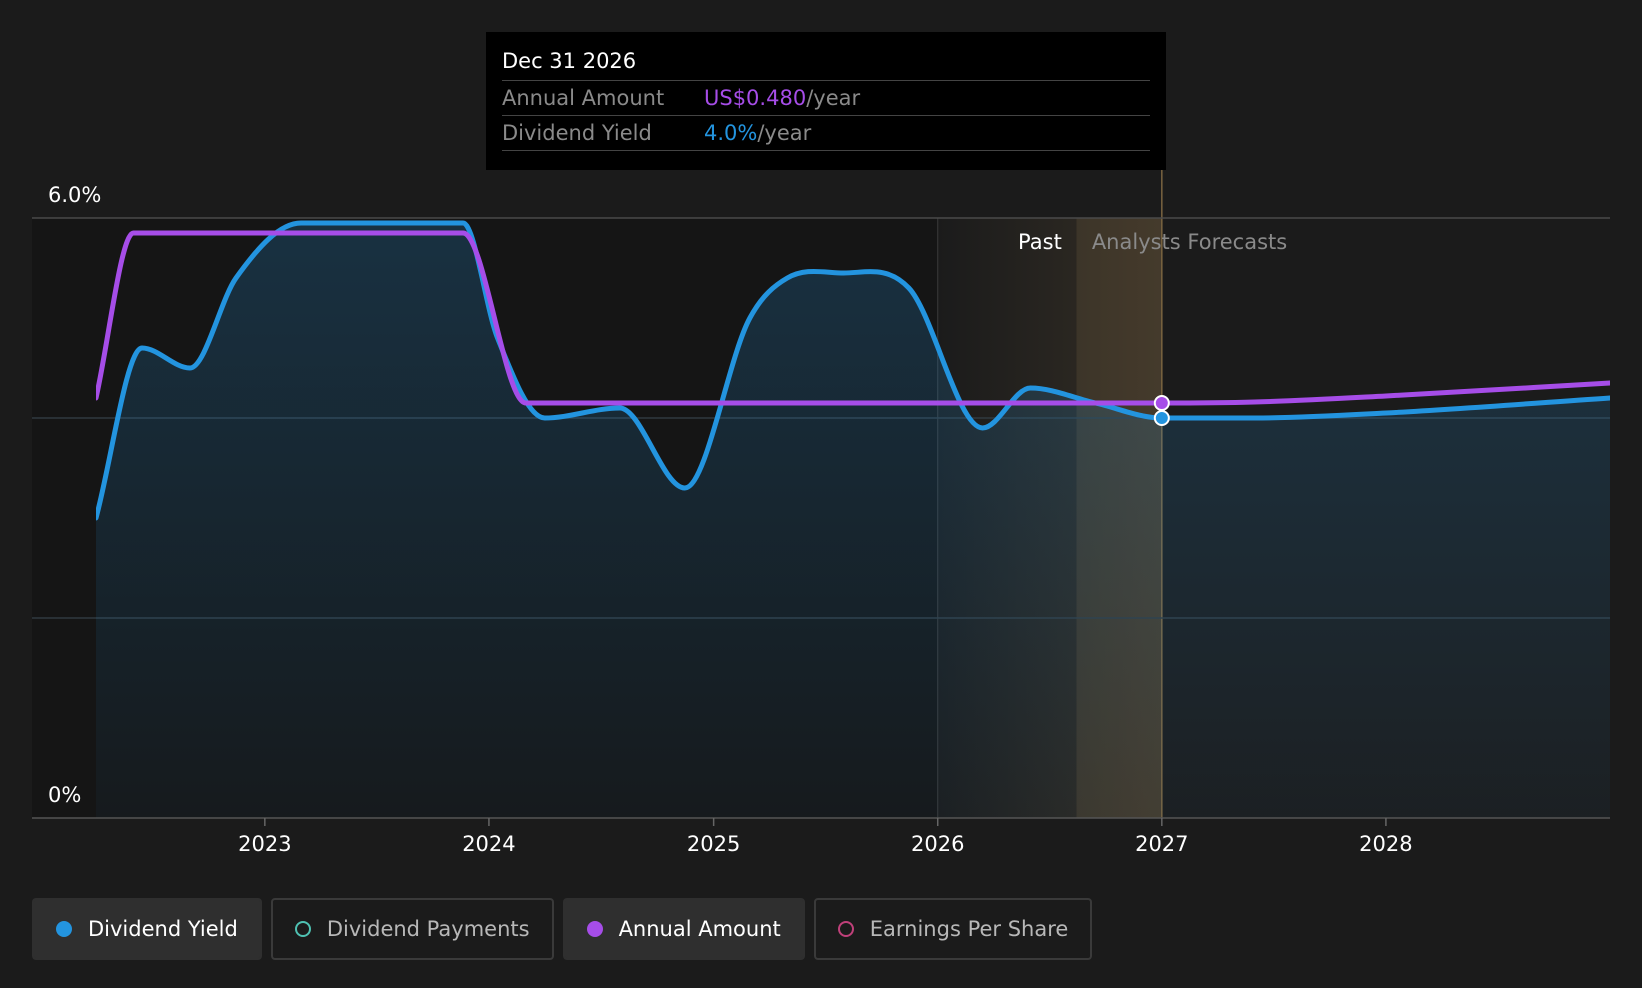  I want to click on tooltip-row-annual-amount: Annual Amount US$0.480 /year, so click(826, 98).